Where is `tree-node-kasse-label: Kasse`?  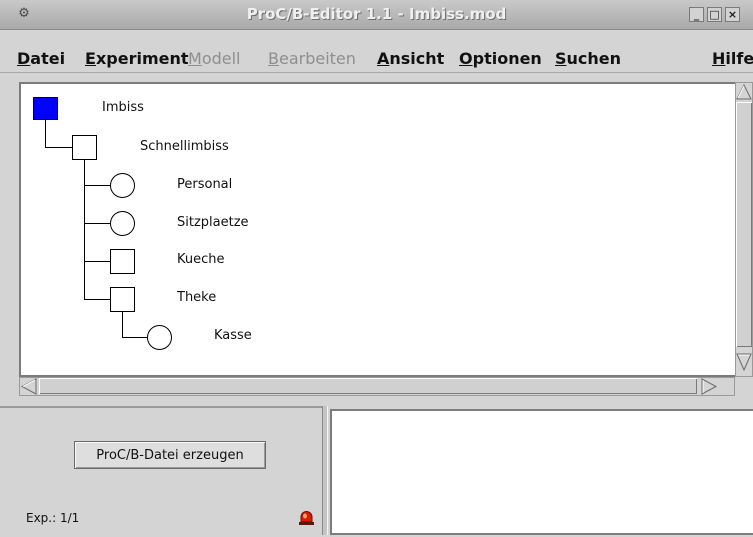 tree-node-kasse-label: Kasse is located at coordinates (233, 335).